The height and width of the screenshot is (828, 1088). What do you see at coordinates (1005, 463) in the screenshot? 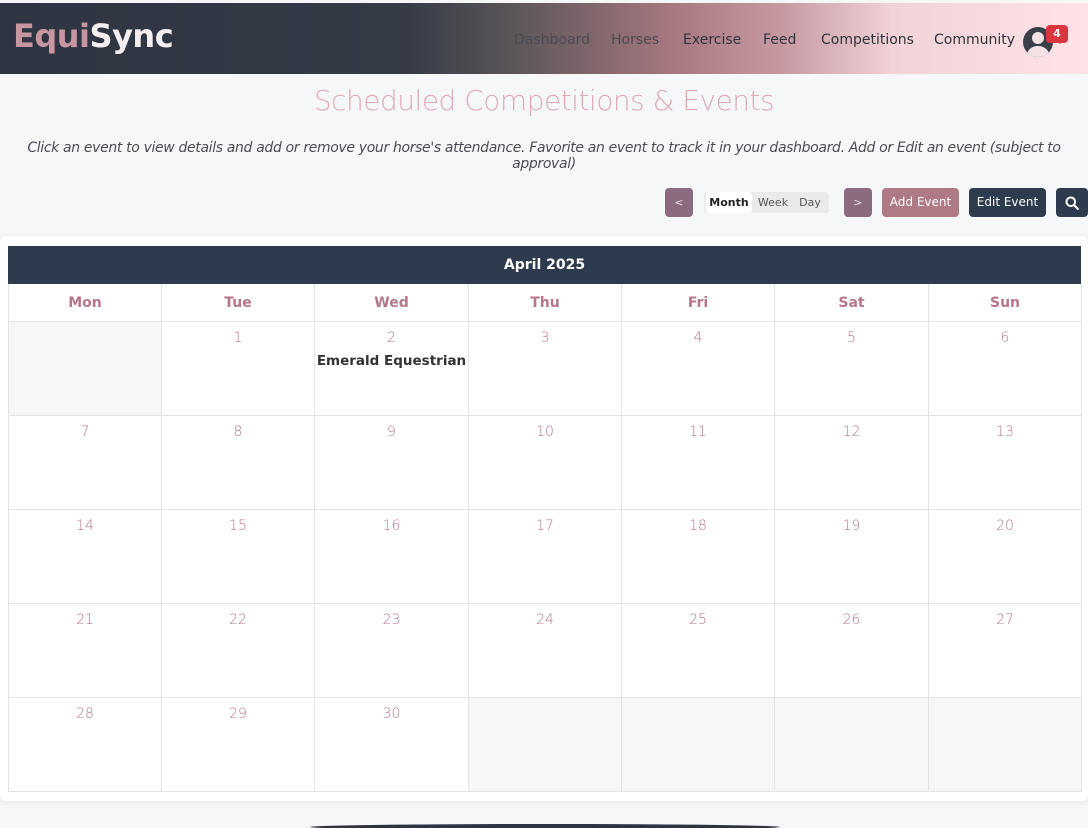
I see `calendar-day: 13` at bounding box center [1005, 463].